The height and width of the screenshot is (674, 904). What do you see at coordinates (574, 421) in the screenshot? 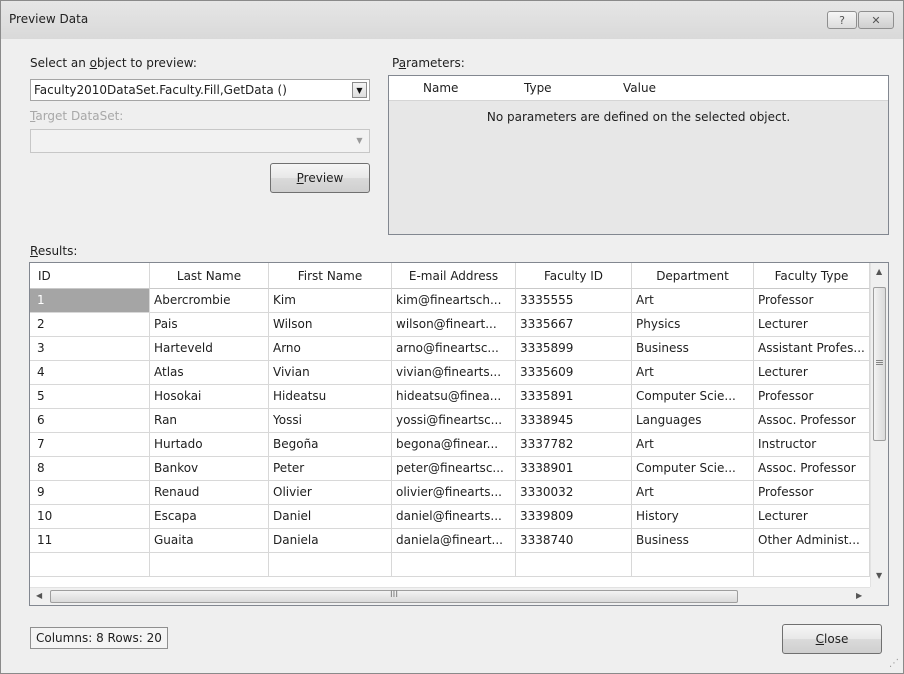
I see `table-cell: 3338945` at bounding box center [574, 421].